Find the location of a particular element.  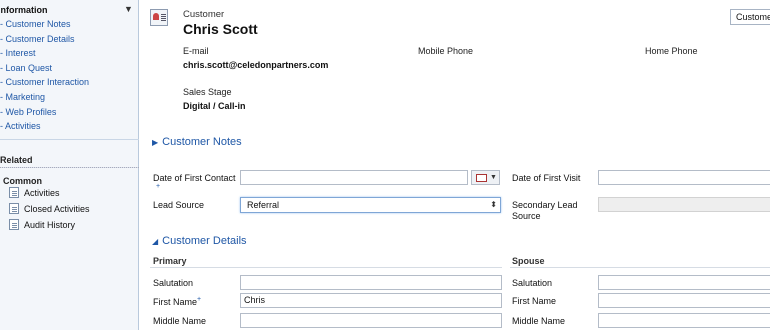

related-item-closed-activities: Closed Activities is located at coordinates (49, 209).